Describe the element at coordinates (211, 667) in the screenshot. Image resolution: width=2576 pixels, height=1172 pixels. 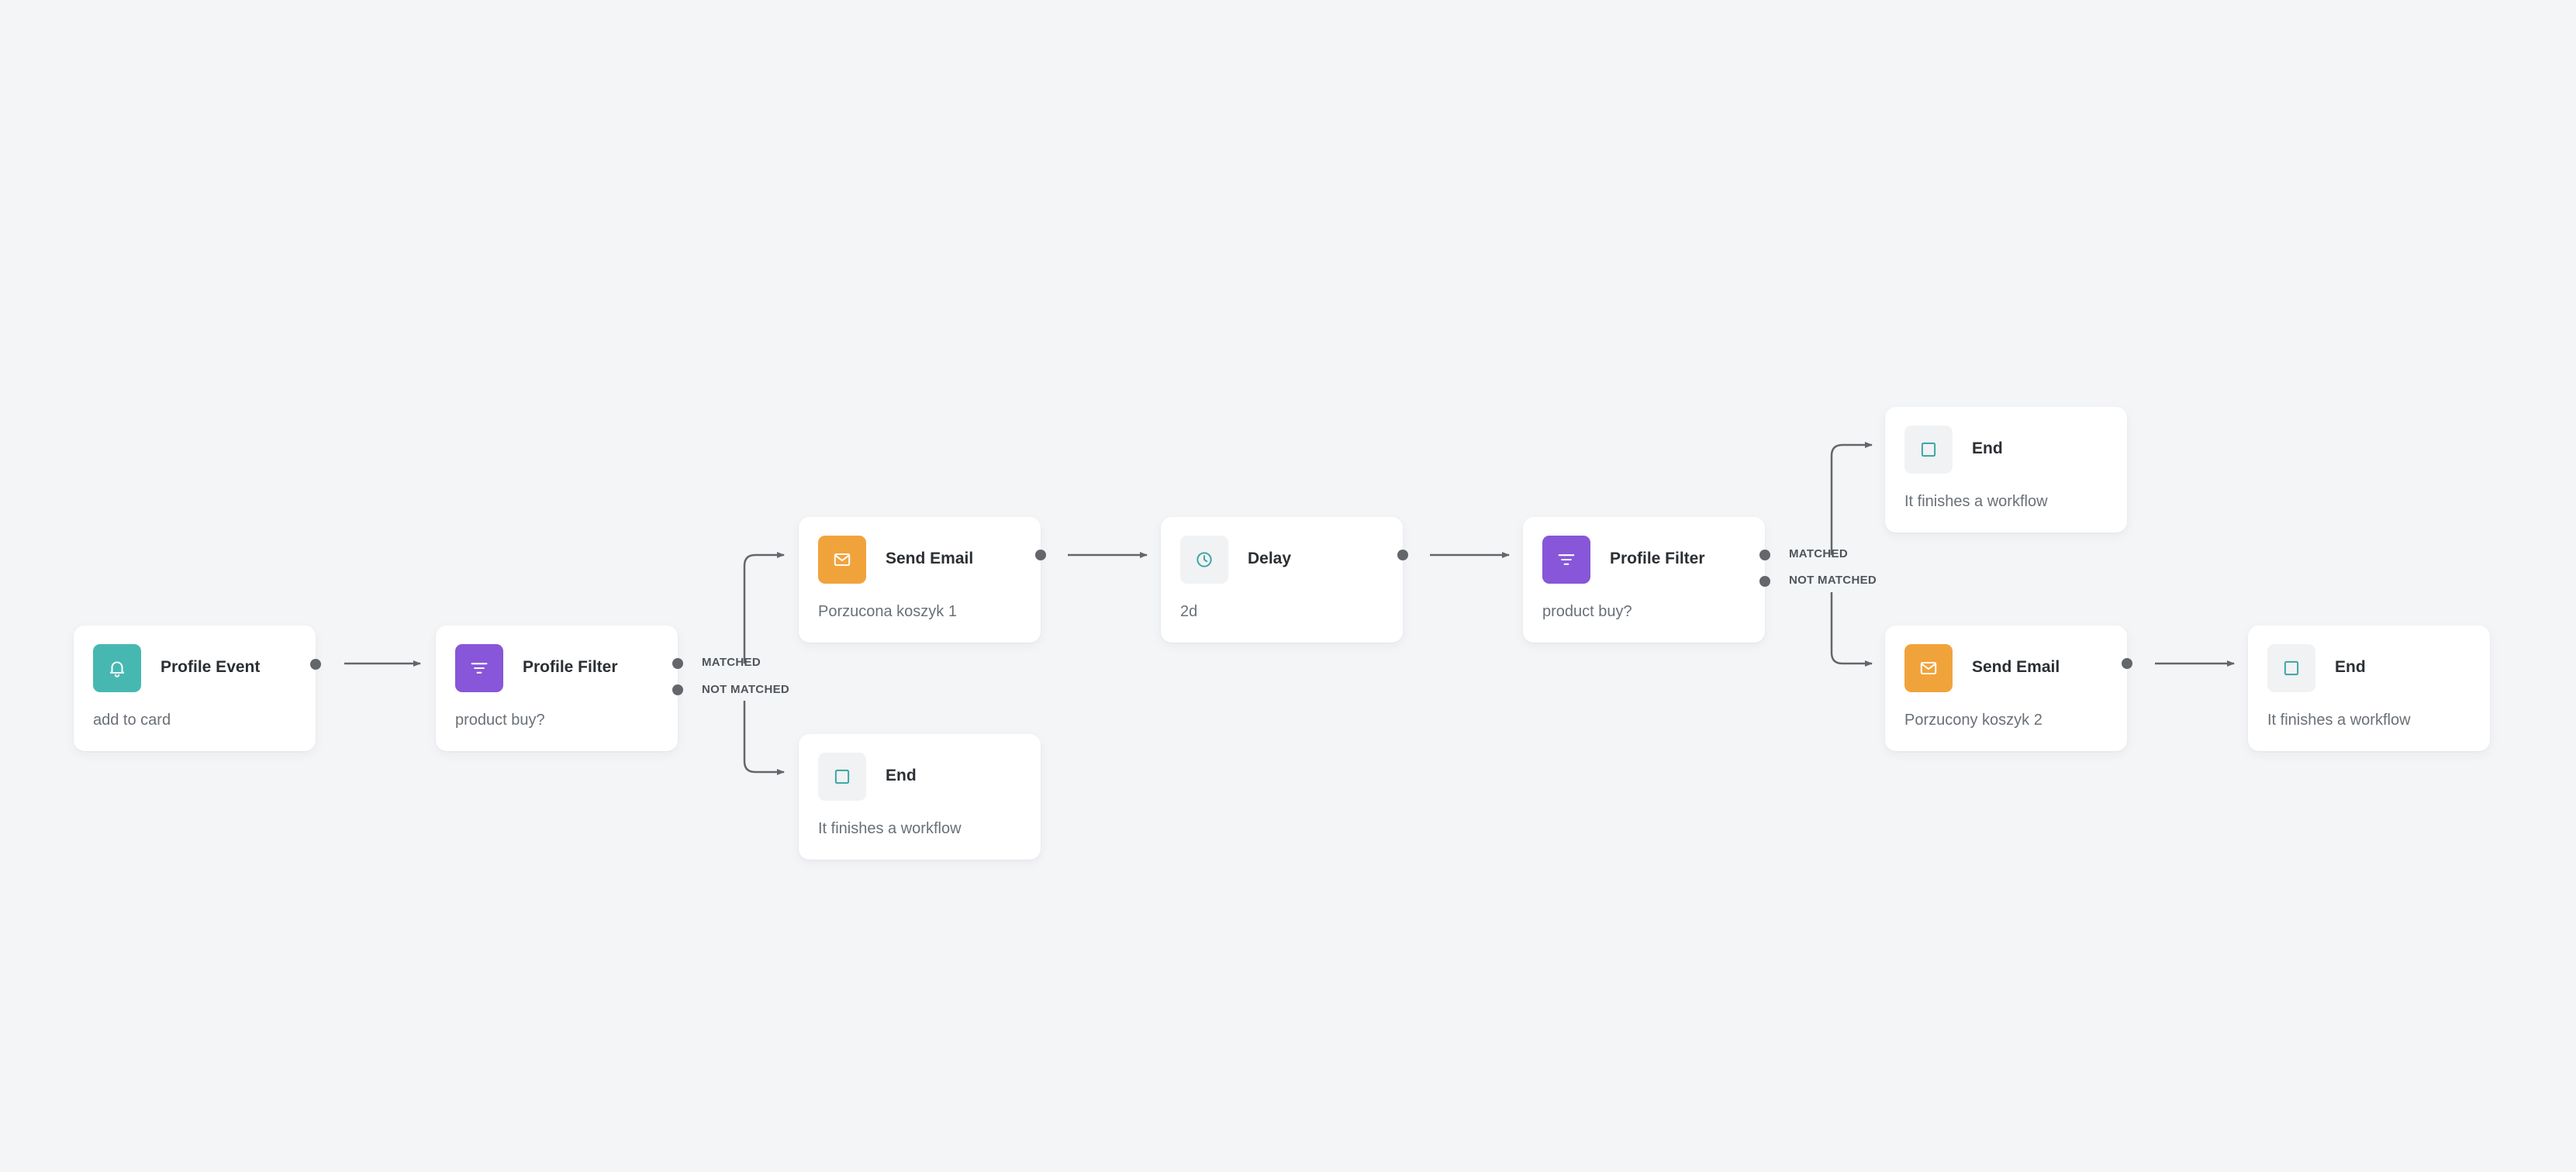
I see `node-title: Profile Event` at that location.